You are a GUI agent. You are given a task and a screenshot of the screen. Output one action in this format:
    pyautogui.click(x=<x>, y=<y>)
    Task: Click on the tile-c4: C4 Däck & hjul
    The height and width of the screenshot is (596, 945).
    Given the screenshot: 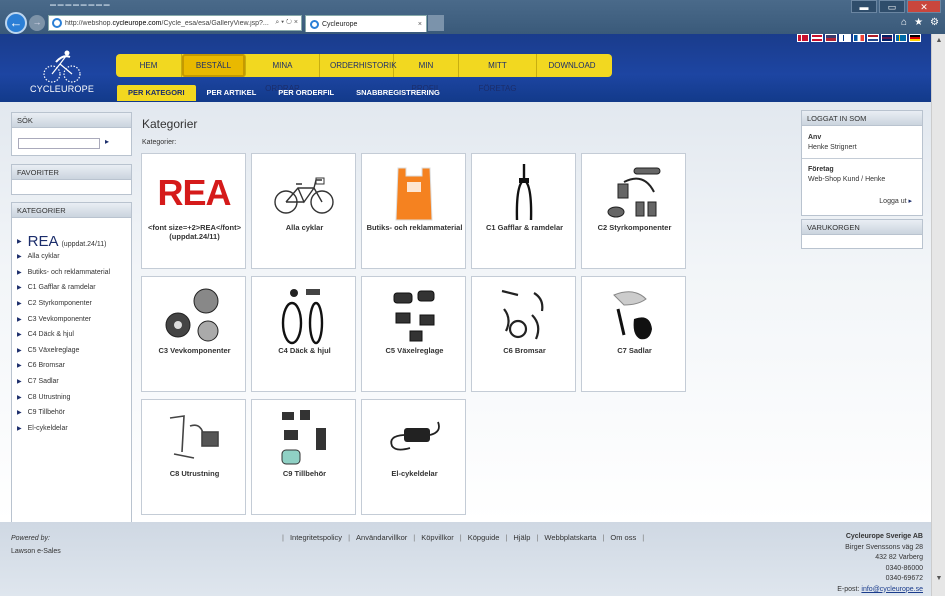 What is the action you would take?
    pyautogui.click(x=303, y=334)
    